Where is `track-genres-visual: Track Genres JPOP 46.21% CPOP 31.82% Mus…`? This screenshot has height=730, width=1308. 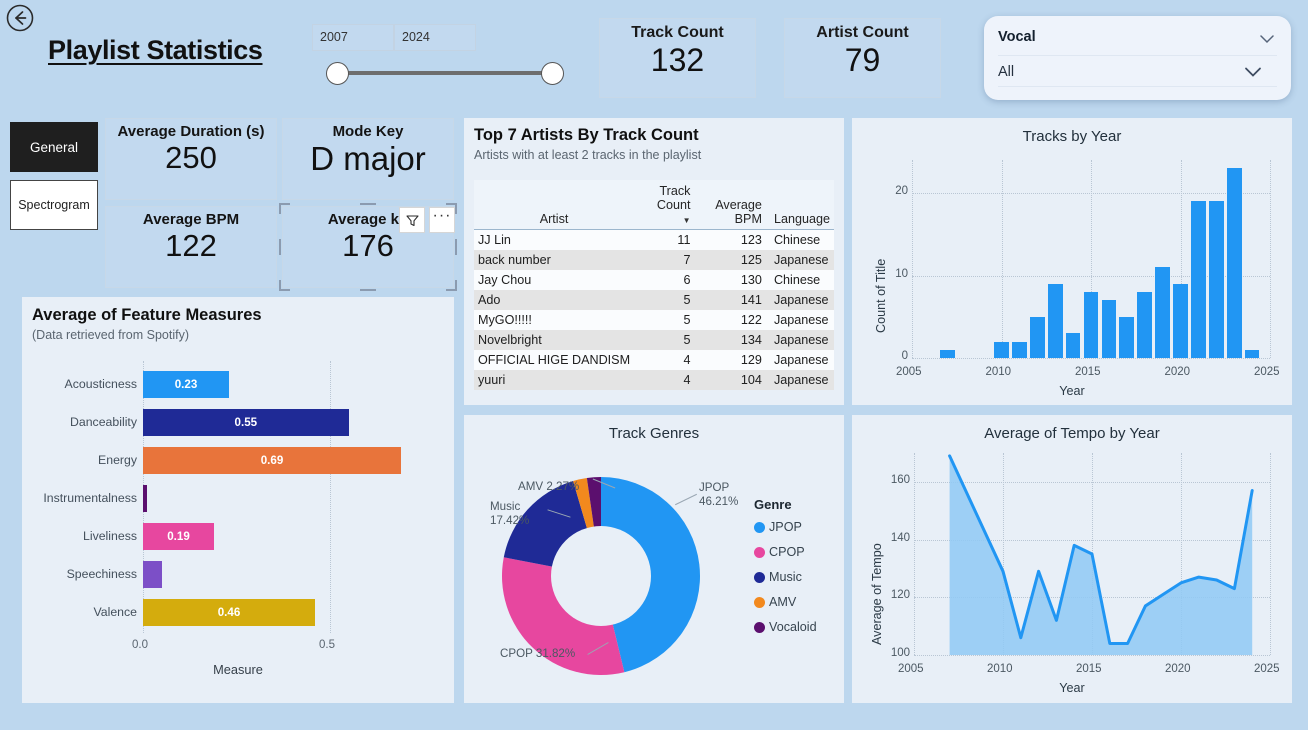
track-genres-visual: Track Genres JPOP 46.21% CPOP 31.82% Mus… is located at coordinates (654, 559).